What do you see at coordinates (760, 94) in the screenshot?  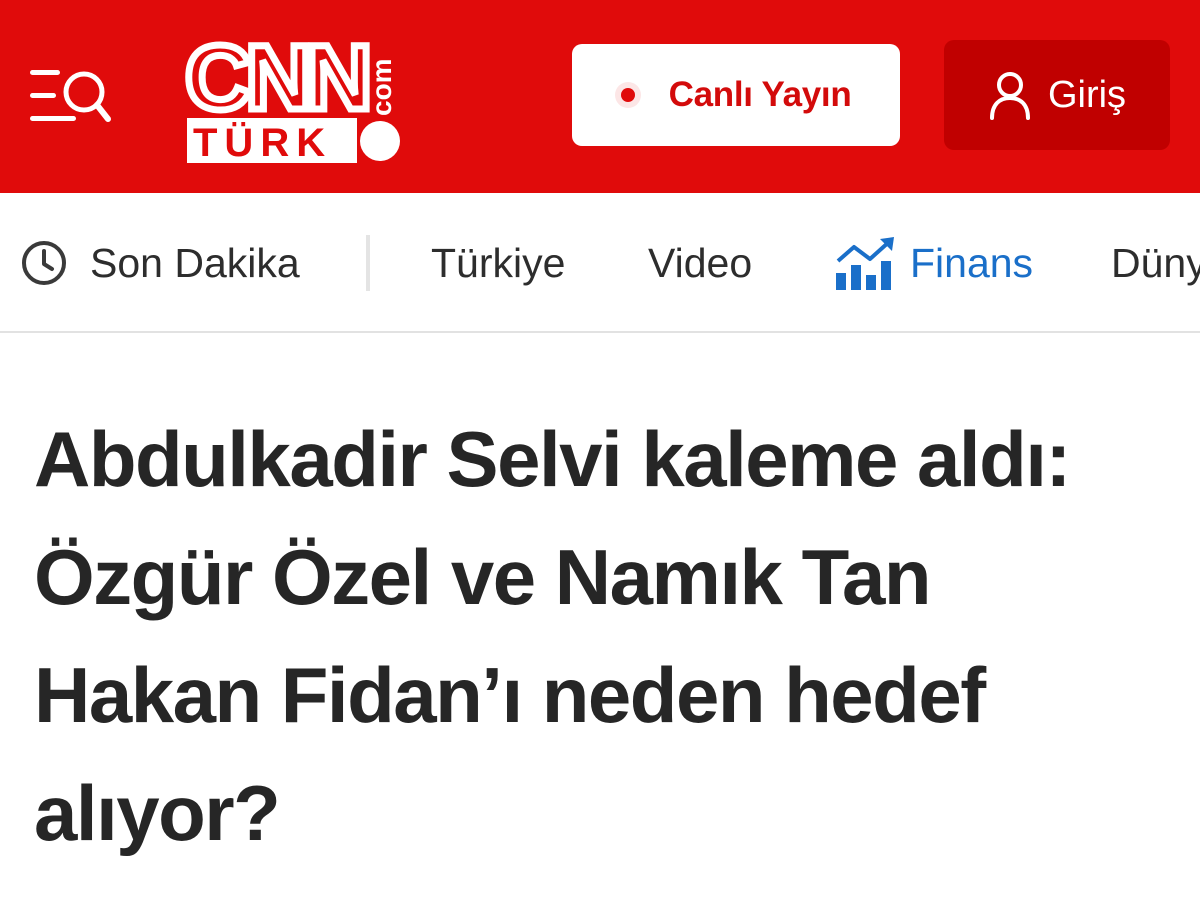 I see `live-broadcast-label: Canlı Yayın` at bounding box center [760, 94].